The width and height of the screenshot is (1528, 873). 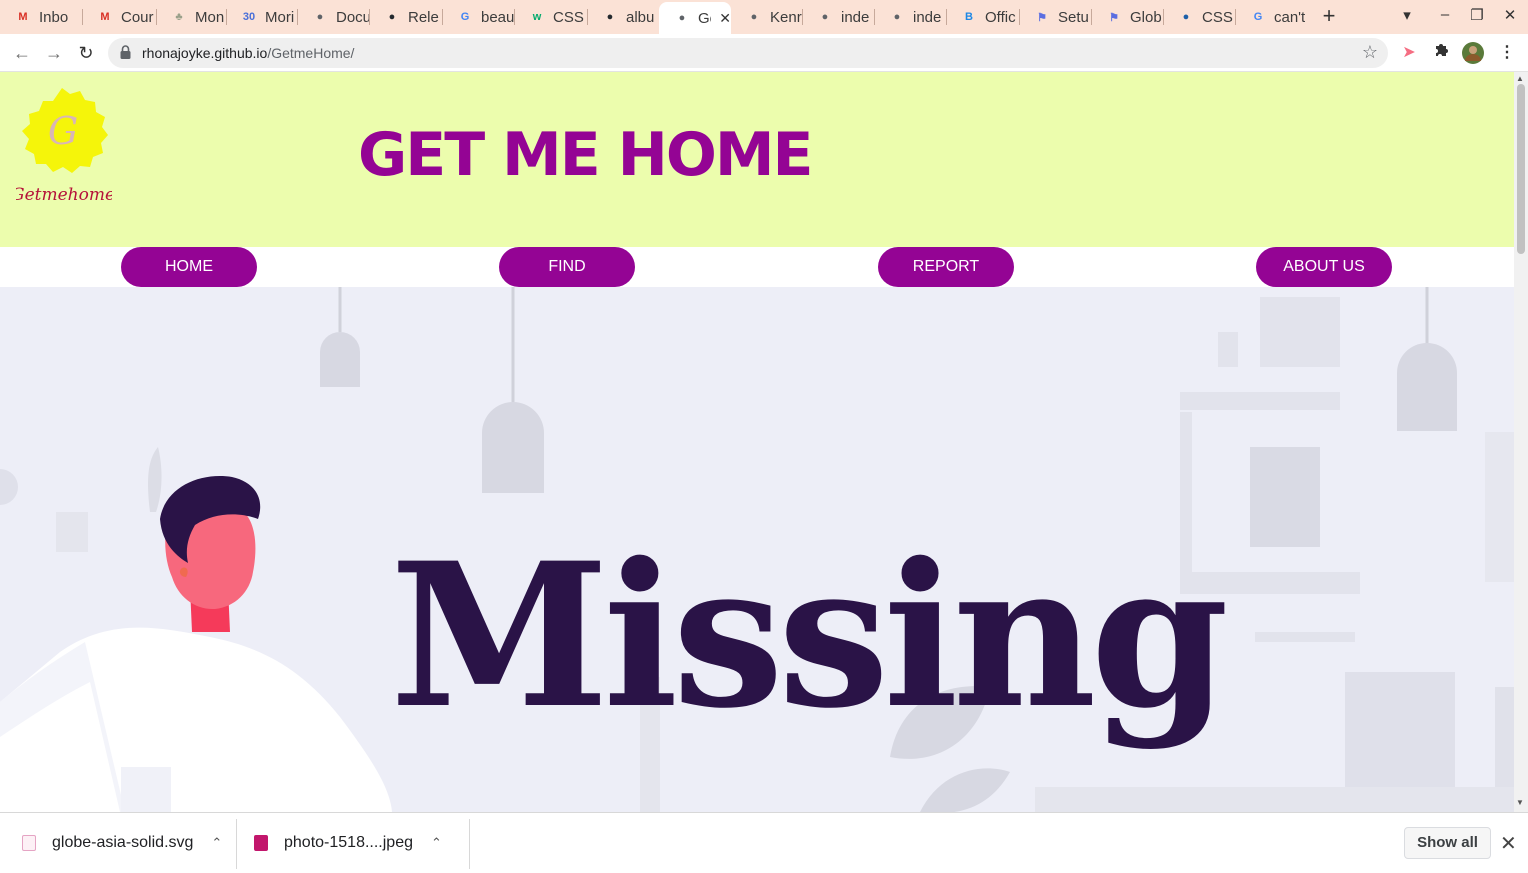 What do you see at coordinates (1508, 843) in the screenshot?
I see `download-bar-close-icon: ✕` at bounding box center [1508, 843].